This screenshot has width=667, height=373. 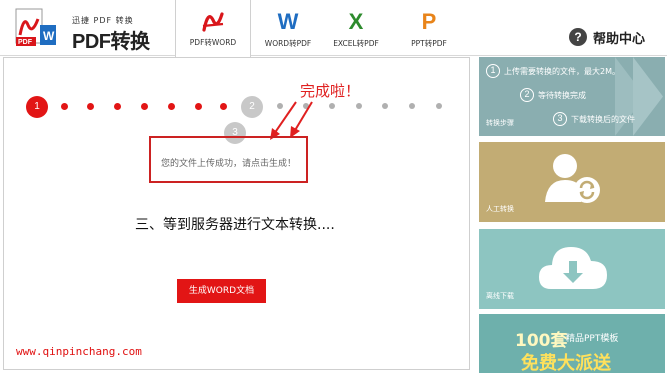 I want to click on tab-ppt-to-pdf: P PPT转PDF, so click(x=429, y=28).